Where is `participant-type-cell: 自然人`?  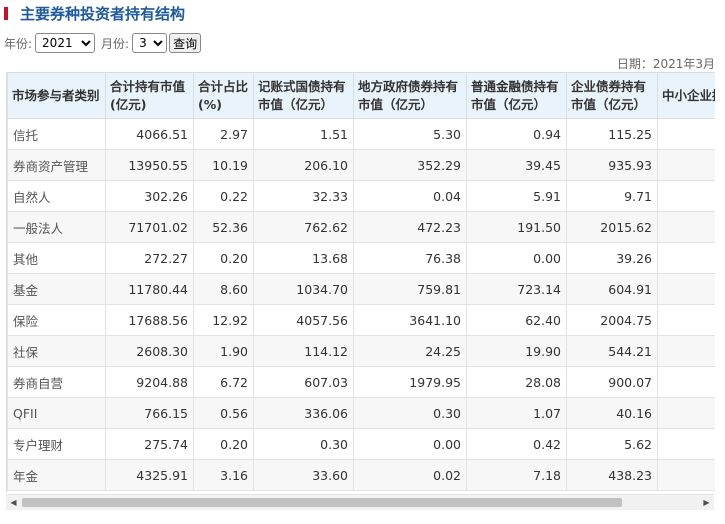 participant-type-cell: 自然人 is located at coordinates (56, 196).